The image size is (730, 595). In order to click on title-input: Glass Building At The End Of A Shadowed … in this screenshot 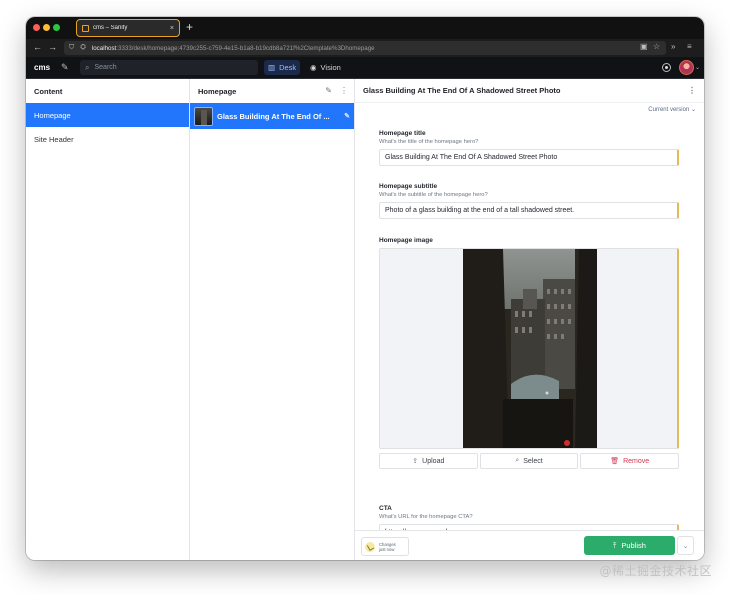, I will do `click(529, 157)`.